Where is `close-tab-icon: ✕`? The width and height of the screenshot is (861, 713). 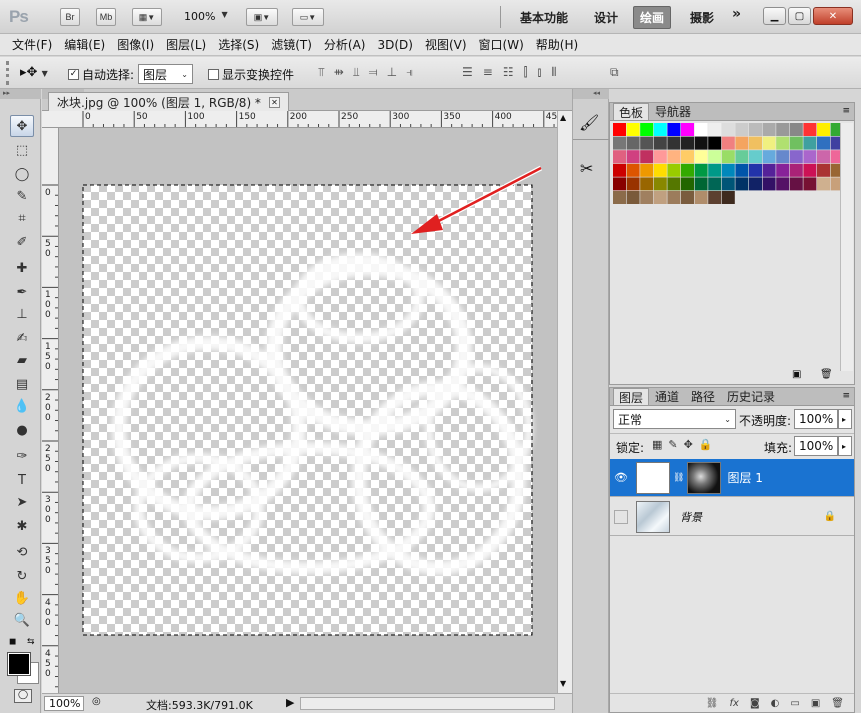
close-tab-icon: ✕ is located at coordinates (274, 102).